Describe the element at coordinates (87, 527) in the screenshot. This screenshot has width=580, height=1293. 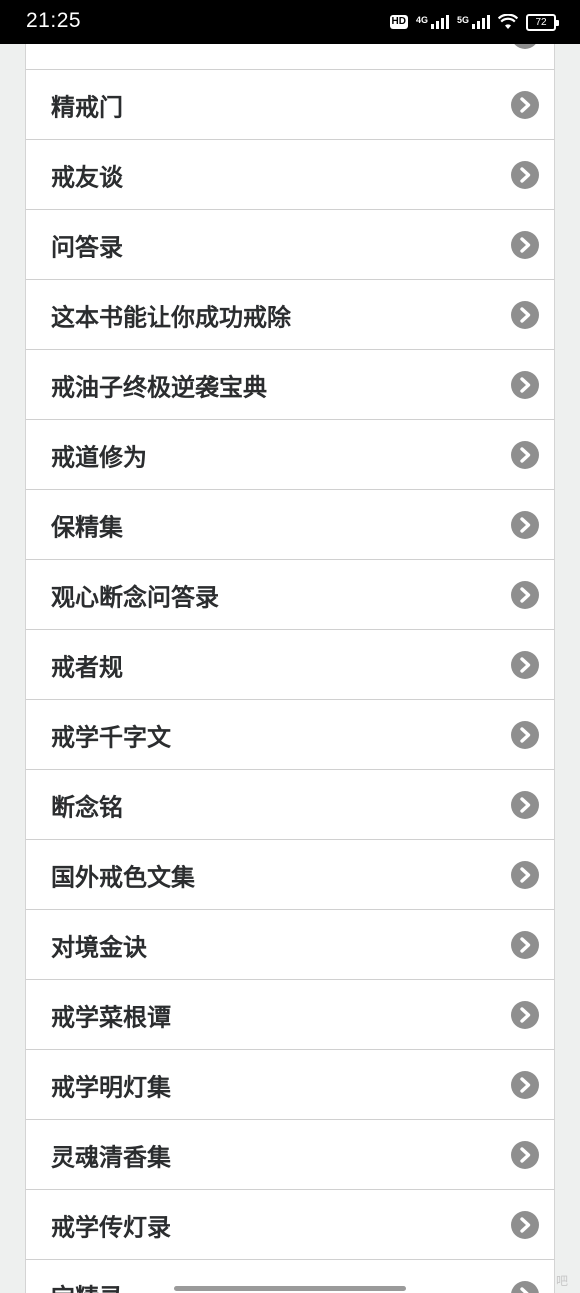
I see `list-item-label: 保精集` at that location.